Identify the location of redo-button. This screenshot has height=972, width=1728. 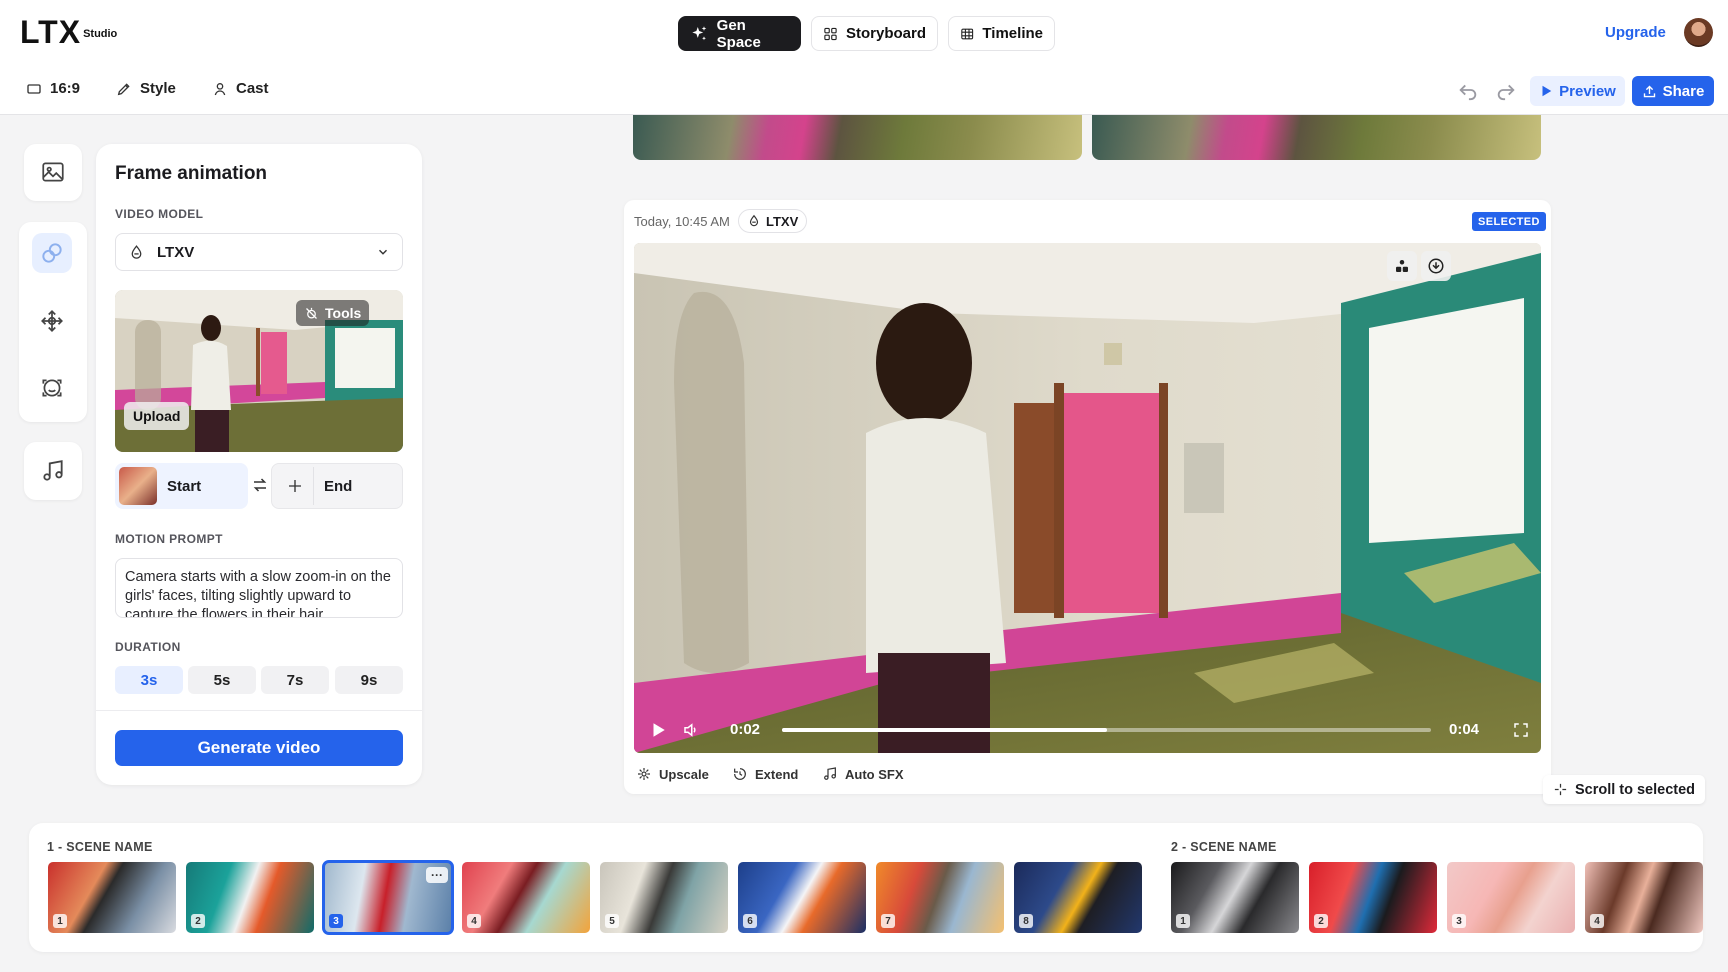
(1506, 90).